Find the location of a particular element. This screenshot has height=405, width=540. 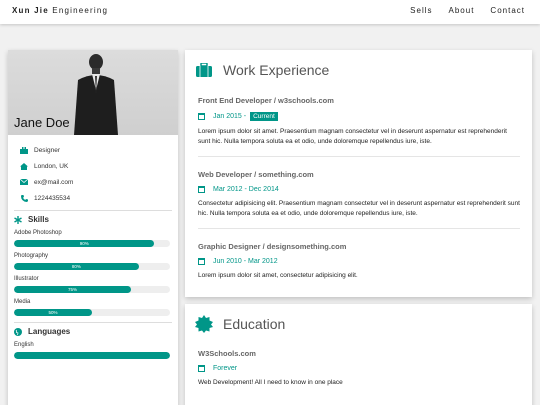

entry-date: Jun 2010 - Mar 2012 is located at coordinates (359, 261).